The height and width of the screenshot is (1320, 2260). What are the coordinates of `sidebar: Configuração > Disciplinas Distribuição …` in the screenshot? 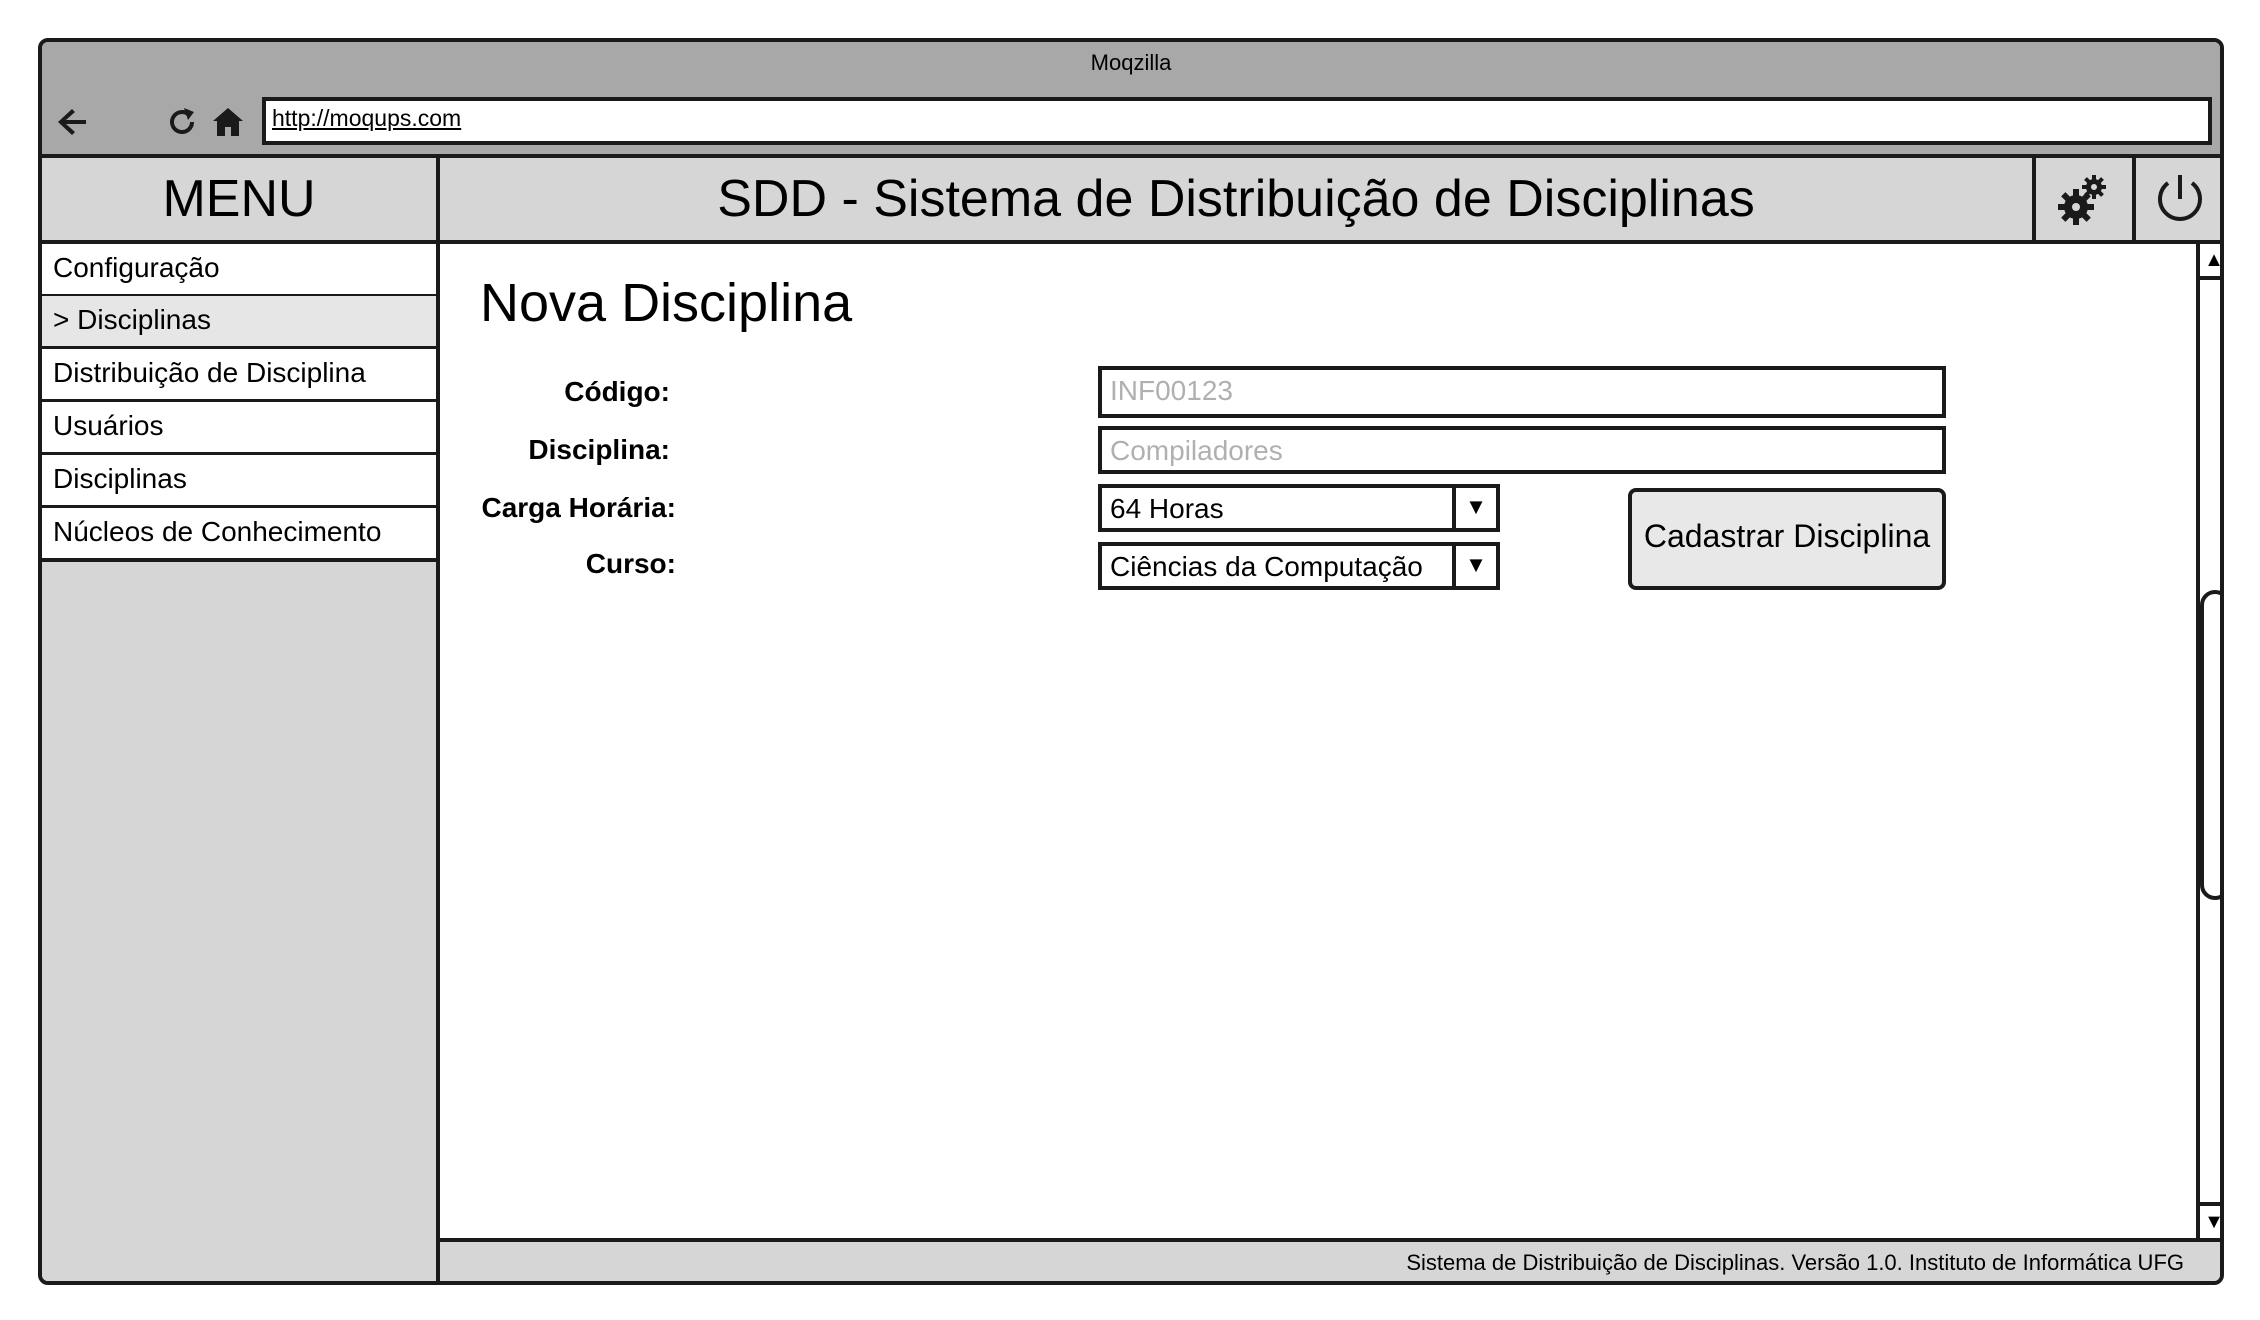 It's located at (241, 762).